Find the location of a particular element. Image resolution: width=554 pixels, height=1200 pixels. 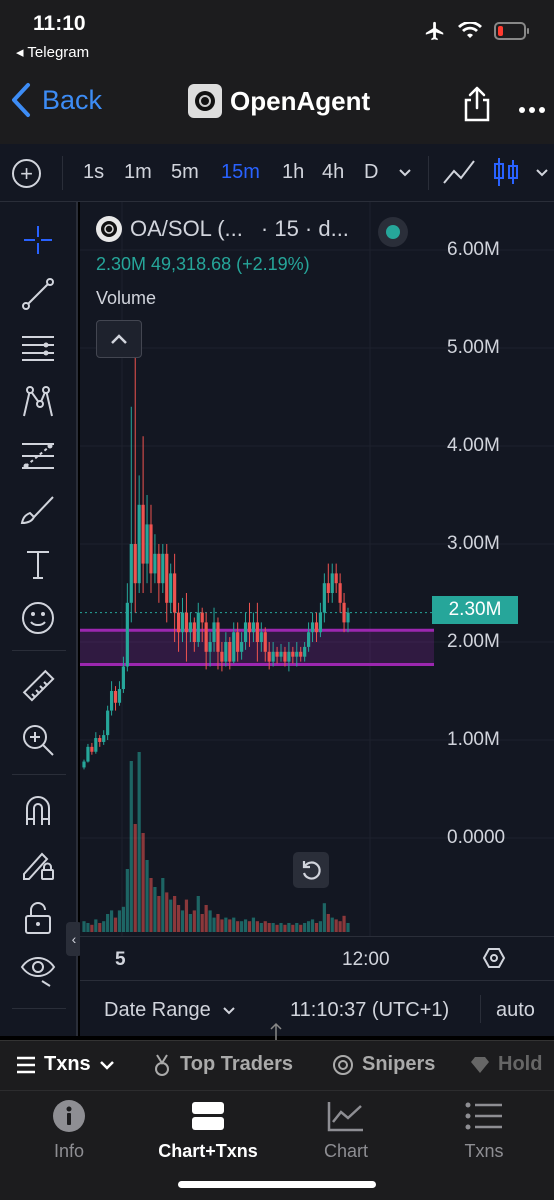

chevron-up-icon is located at coordinates (119, 339).